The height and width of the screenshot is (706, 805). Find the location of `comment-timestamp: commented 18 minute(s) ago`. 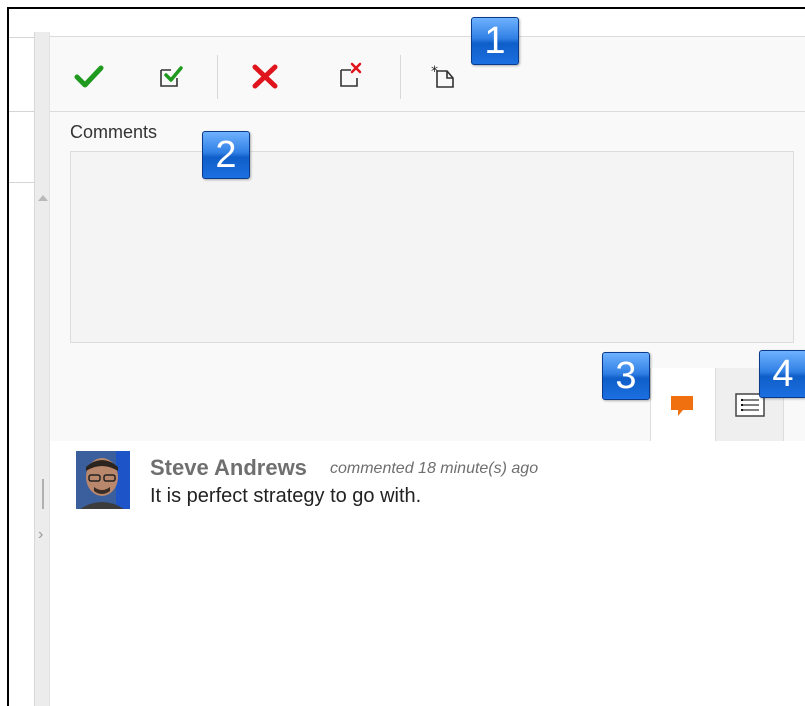

comment-timestamp: commented 18 minute(s) ago is located at coordinates (434, 468).